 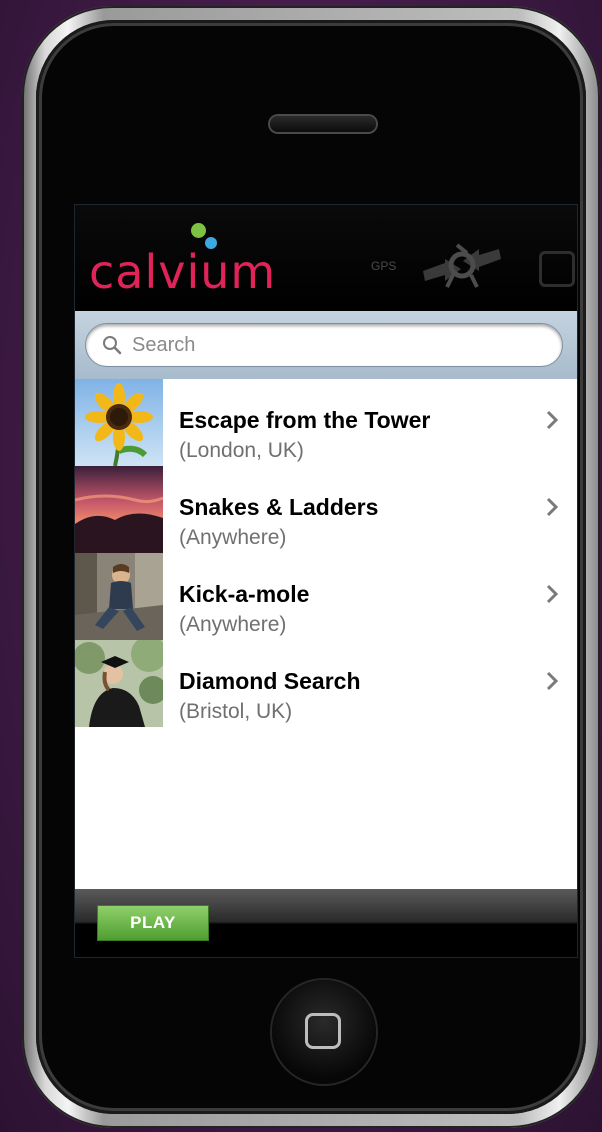 I want to click on gps-satellite-icon, so click(x=462, y=265).